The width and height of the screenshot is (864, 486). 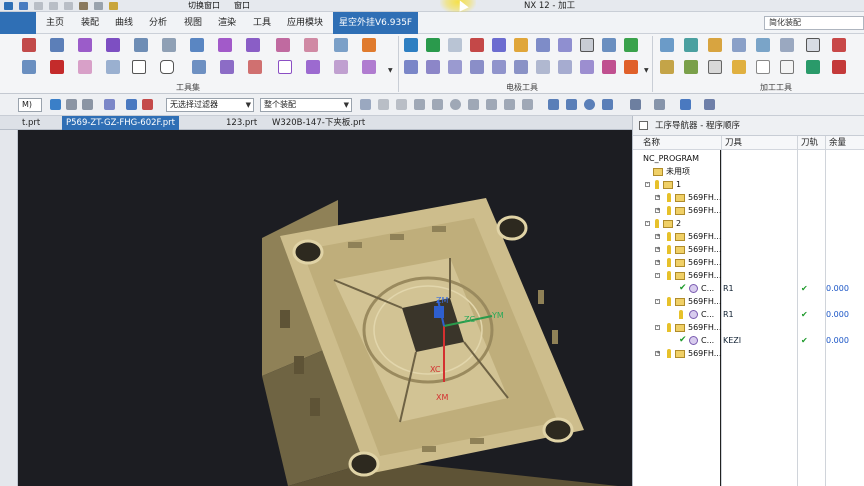 What do you see at coordinates (167, 67) in the screenshot?
I see `hexagon-icon` at bounding box center [167, 67].